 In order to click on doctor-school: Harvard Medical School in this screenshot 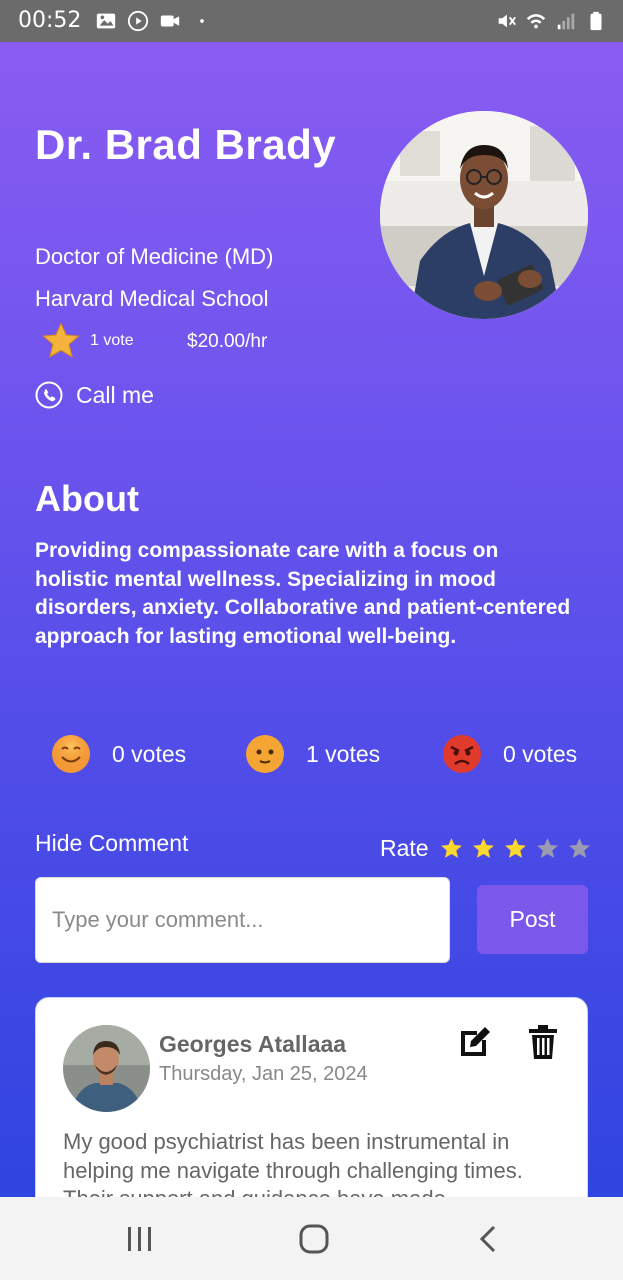, I will do `click(152, 298)`.